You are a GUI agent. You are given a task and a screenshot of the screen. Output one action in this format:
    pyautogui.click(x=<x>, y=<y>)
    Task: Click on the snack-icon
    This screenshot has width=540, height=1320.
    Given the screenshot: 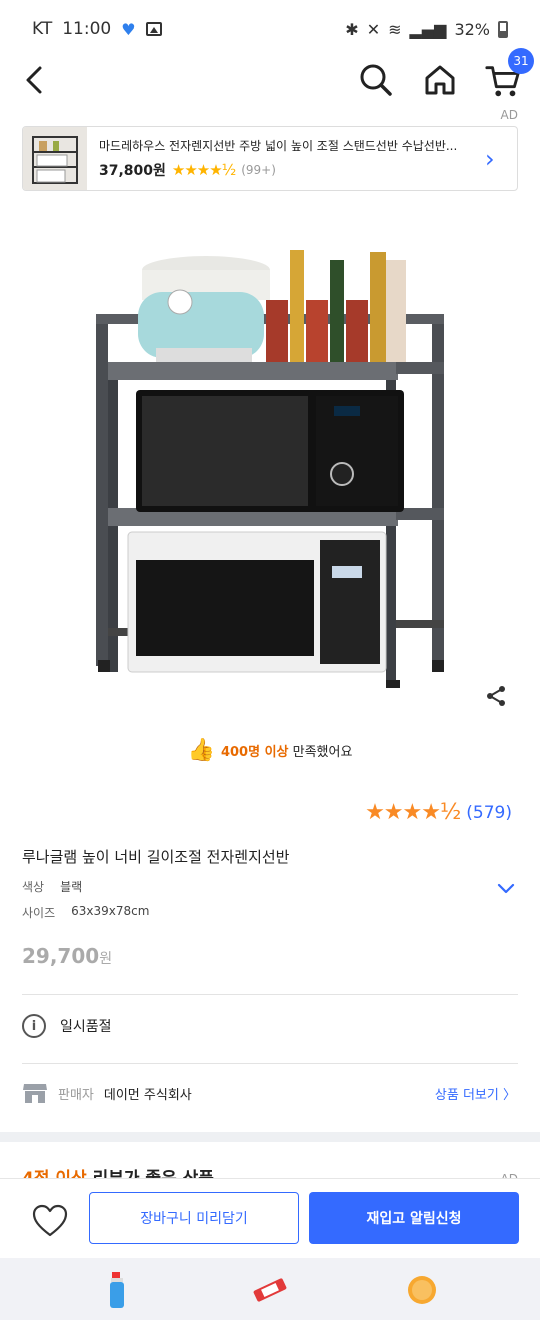 What is the action you would take?
    pyautogui.click(x=270, y=1290)
    